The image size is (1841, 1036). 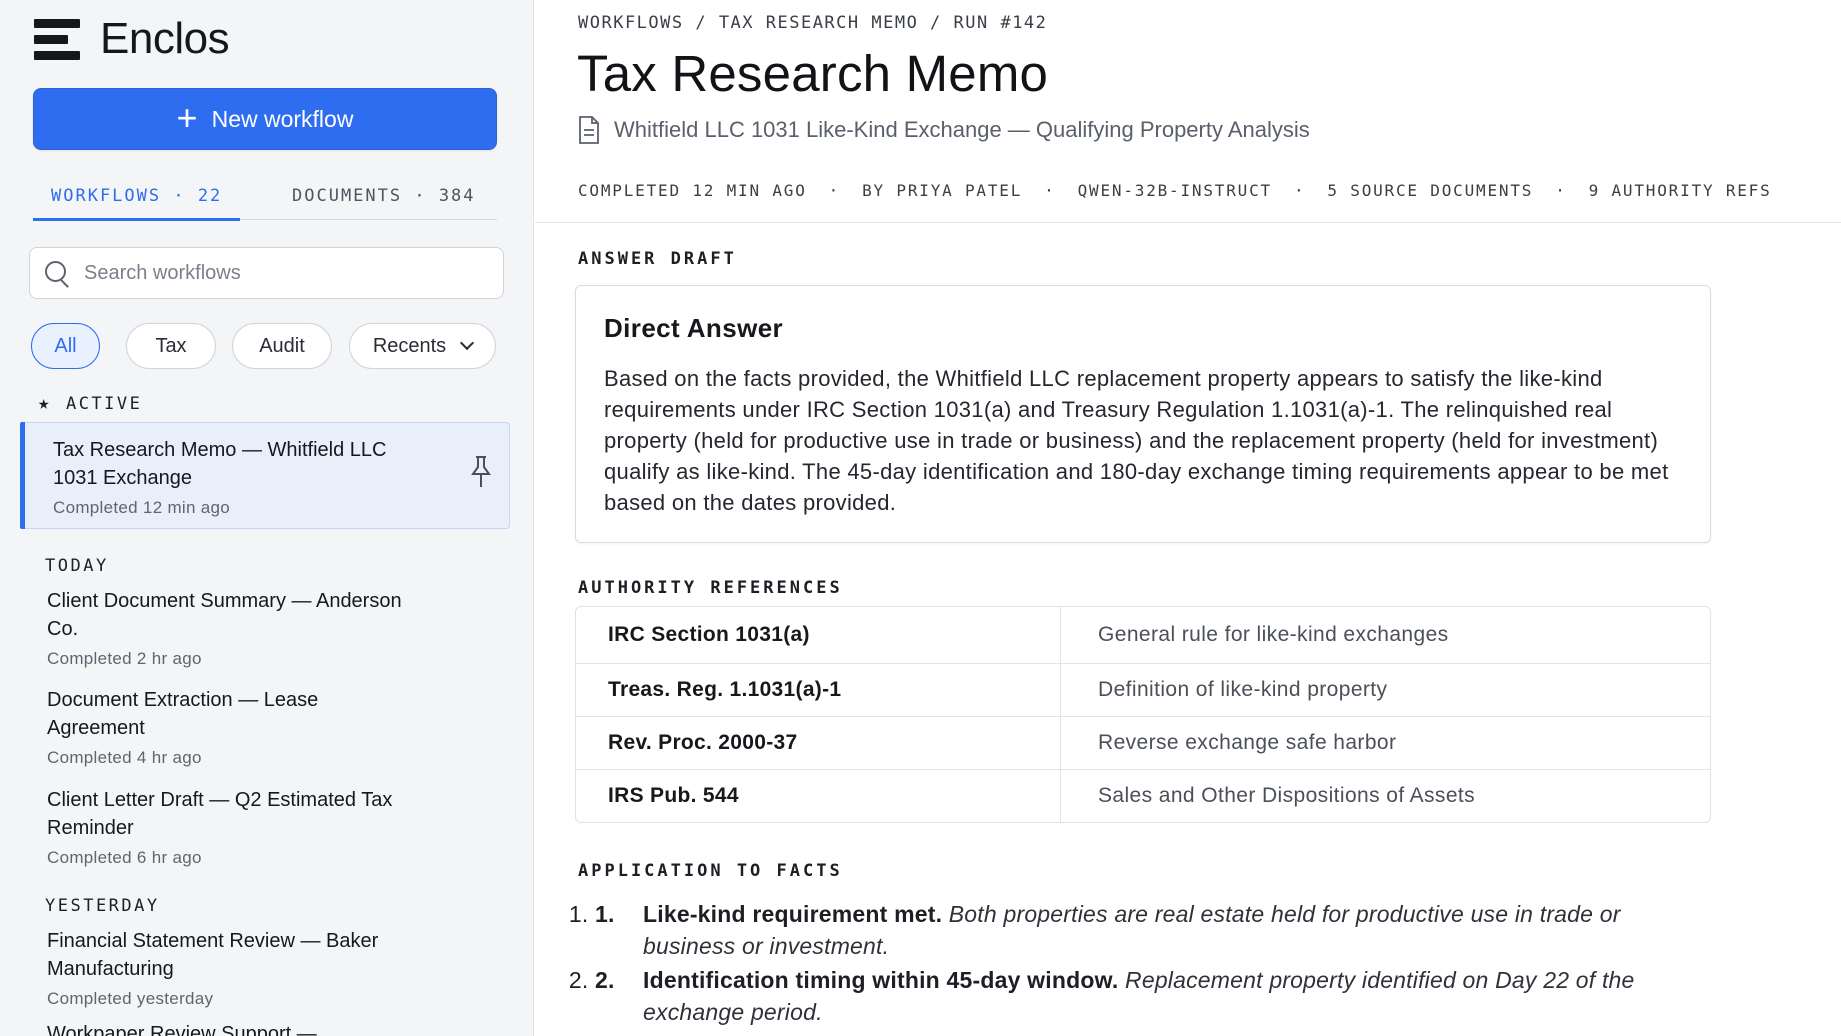 I want to click on fact-number: 2., so click(x=605, y=980).